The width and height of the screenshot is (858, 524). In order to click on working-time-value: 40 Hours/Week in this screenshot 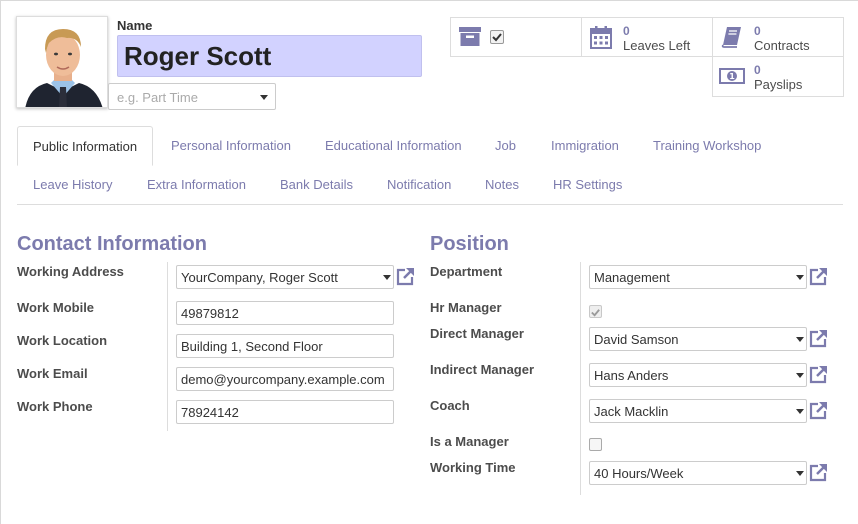, I will do `click(639, 473)`.